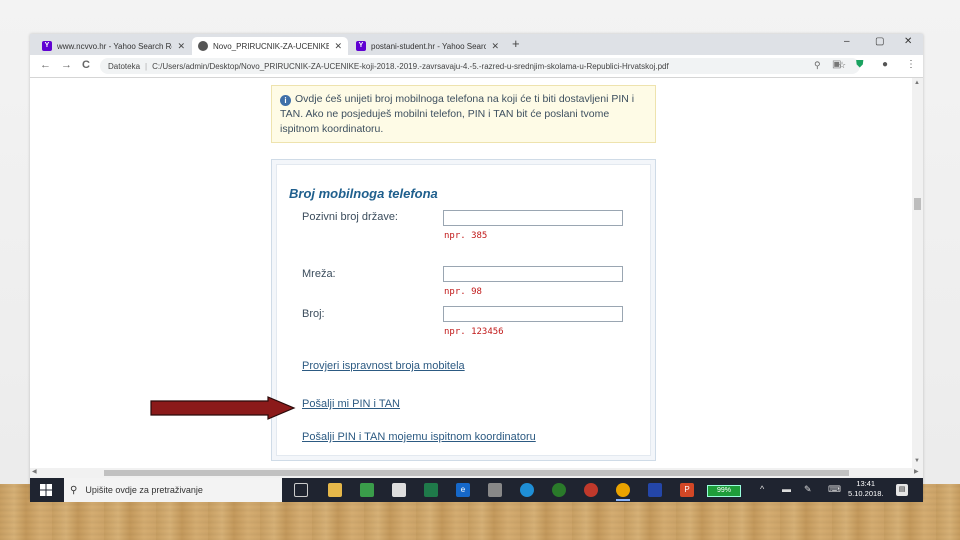 The image size is (960, 540). What do you see at coordinates (860, 64) in the screenshot?
I see `shield-extension-icon: ⛊` at bounding box center [860, 64].